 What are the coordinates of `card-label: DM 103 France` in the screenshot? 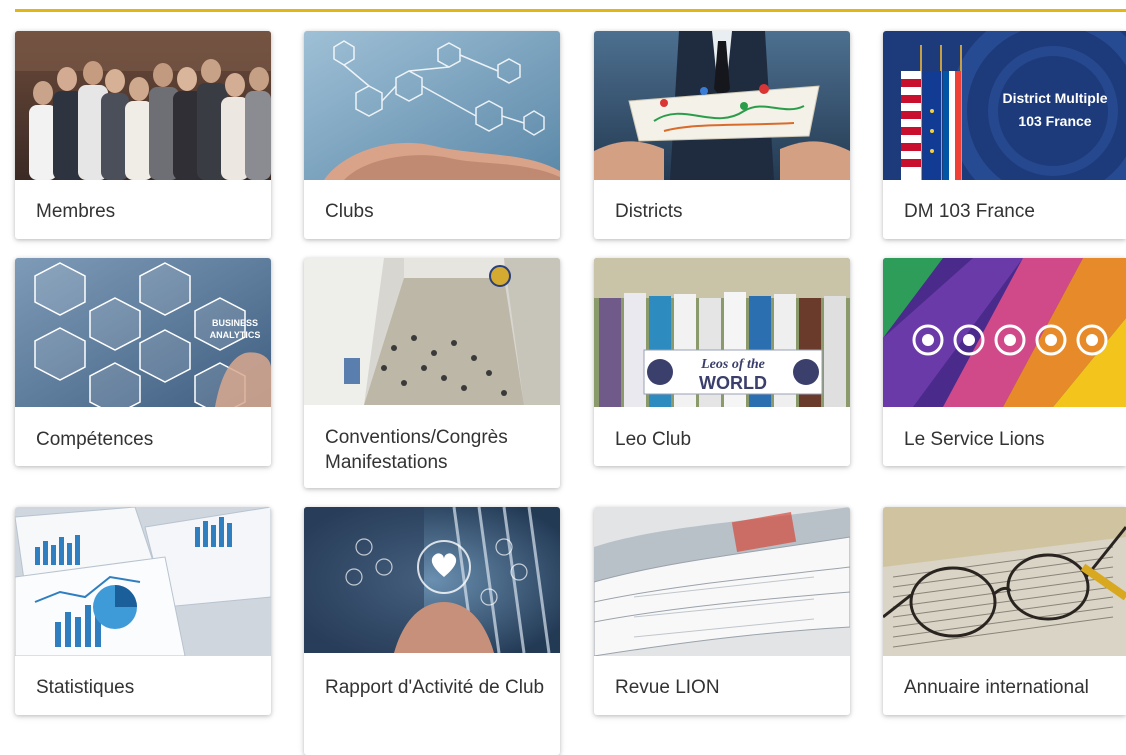 It's located at (969, 211).